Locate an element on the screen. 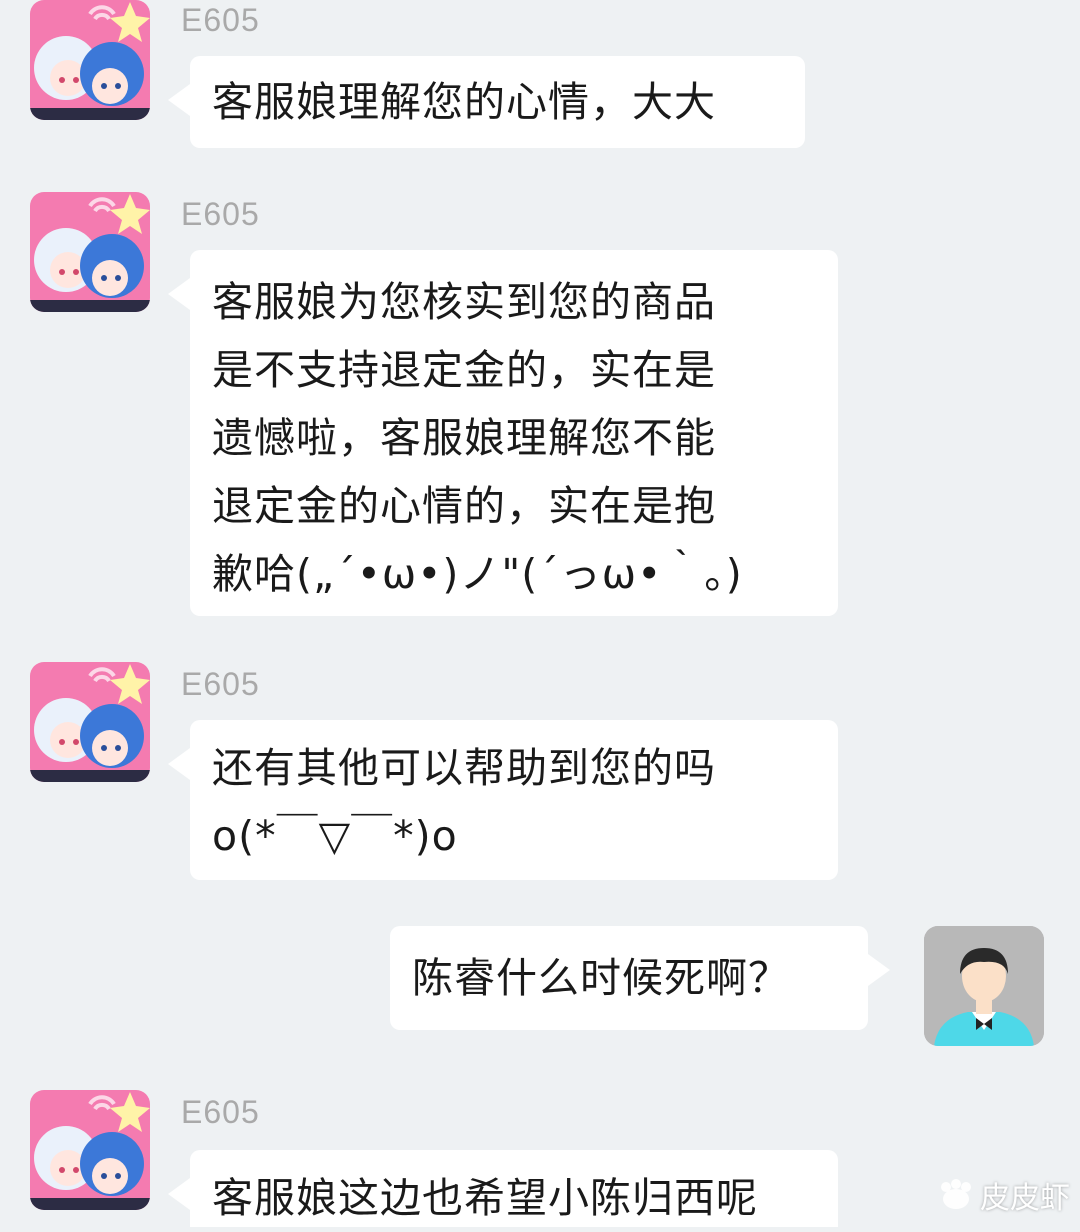  message-bubble: 还有其他可以帮助到您的吗 o(*￣▽￣*)o is located at coordinates (503, 800).